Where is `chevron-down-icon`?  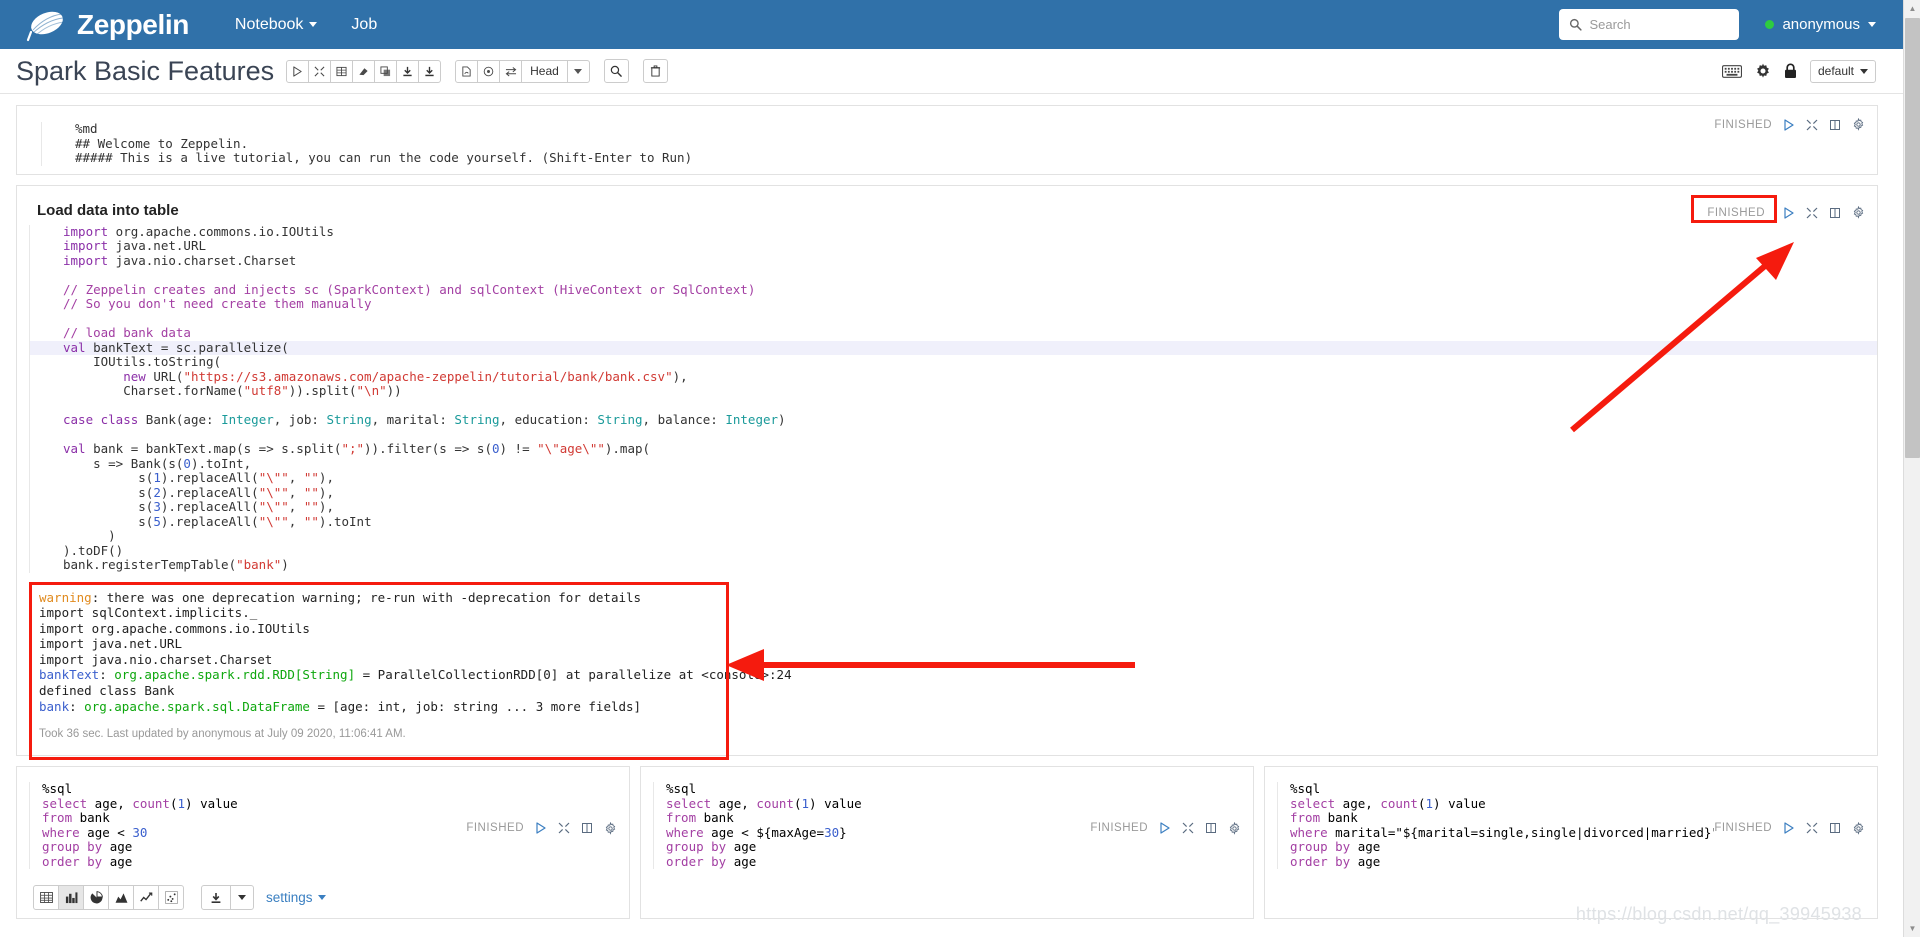
chevron-down-icon is located at coordinates (1872, 24).